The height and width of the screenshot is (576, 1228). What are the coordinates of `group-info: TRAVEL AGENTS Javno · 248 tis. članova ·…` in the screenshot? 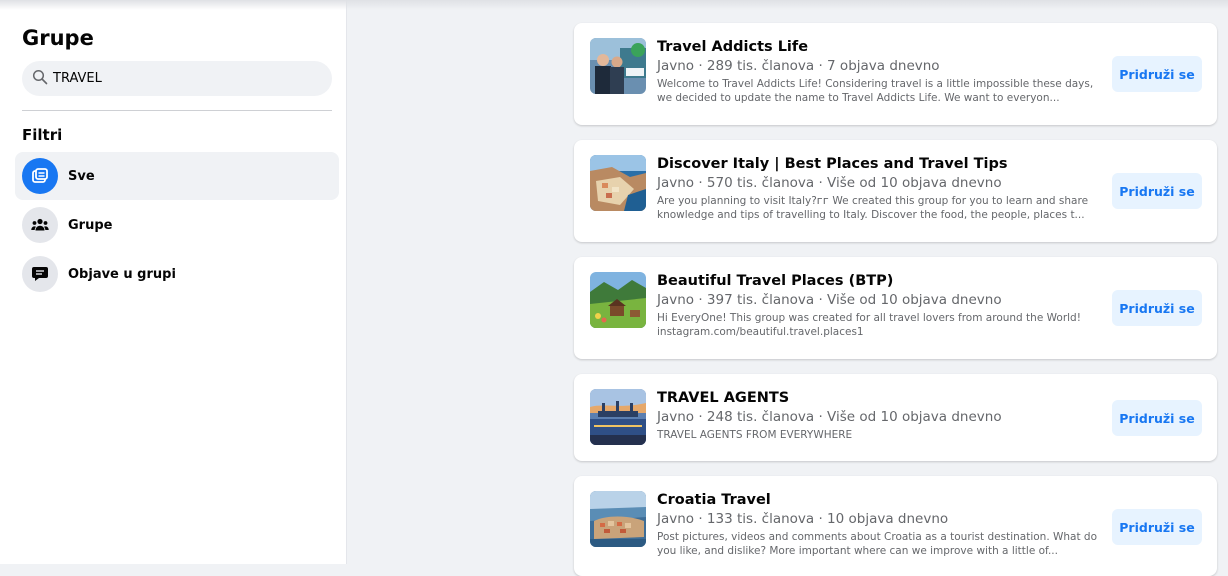 It's located at (879, 415).